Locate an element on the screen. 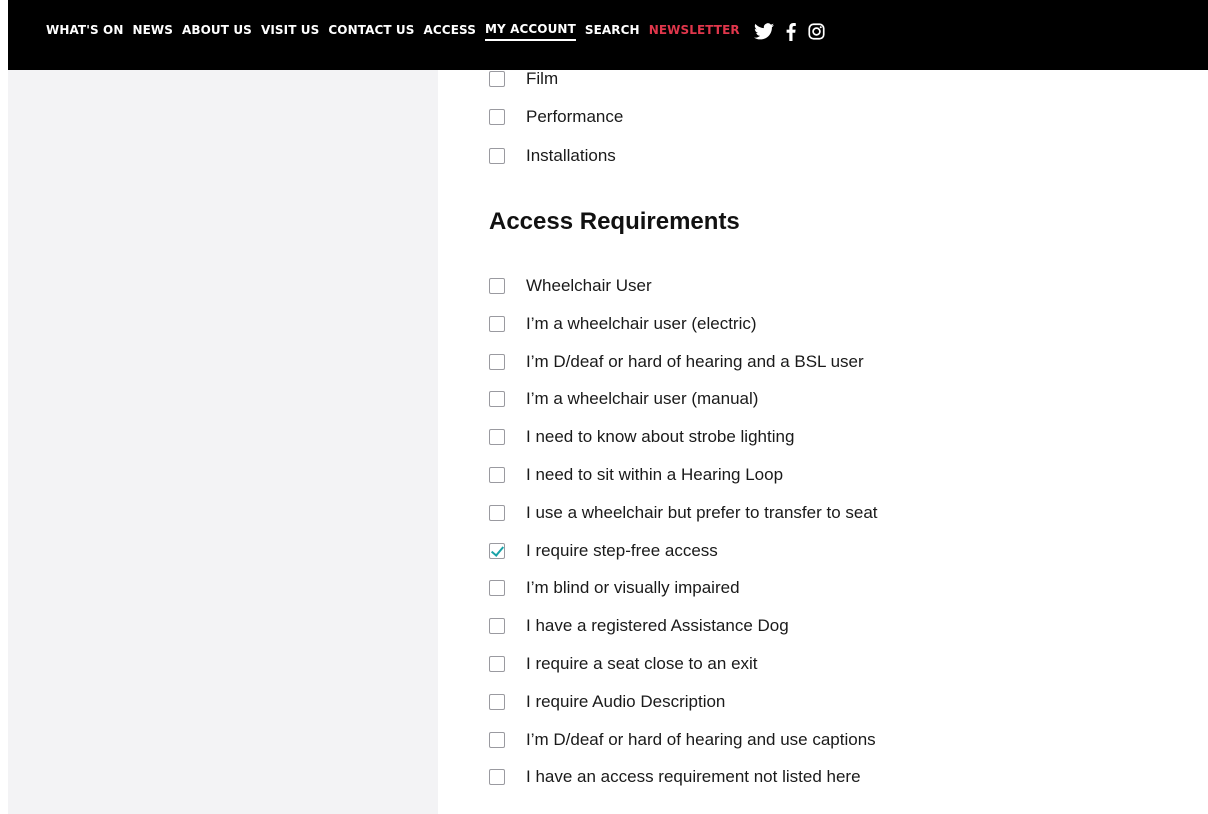 The image size is (1208, 814). access-option: I’m blind or visually impaired is located at coordinates (614, 588).